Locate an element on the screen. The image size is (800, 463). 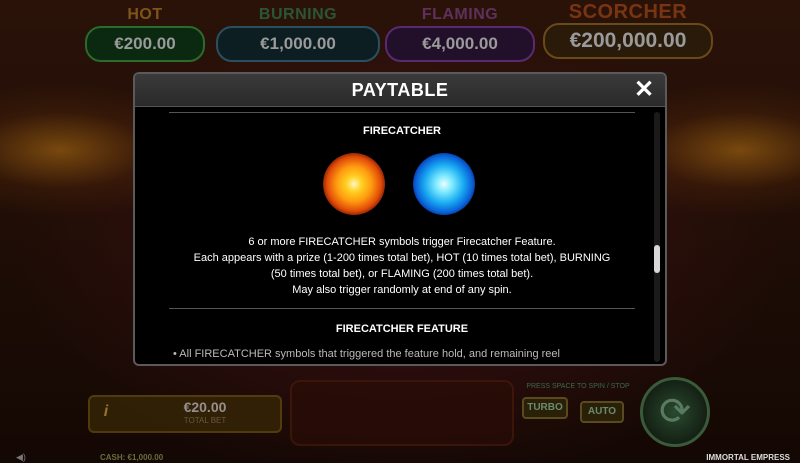
fire-orb-icon is located at coordinates (354, 184).